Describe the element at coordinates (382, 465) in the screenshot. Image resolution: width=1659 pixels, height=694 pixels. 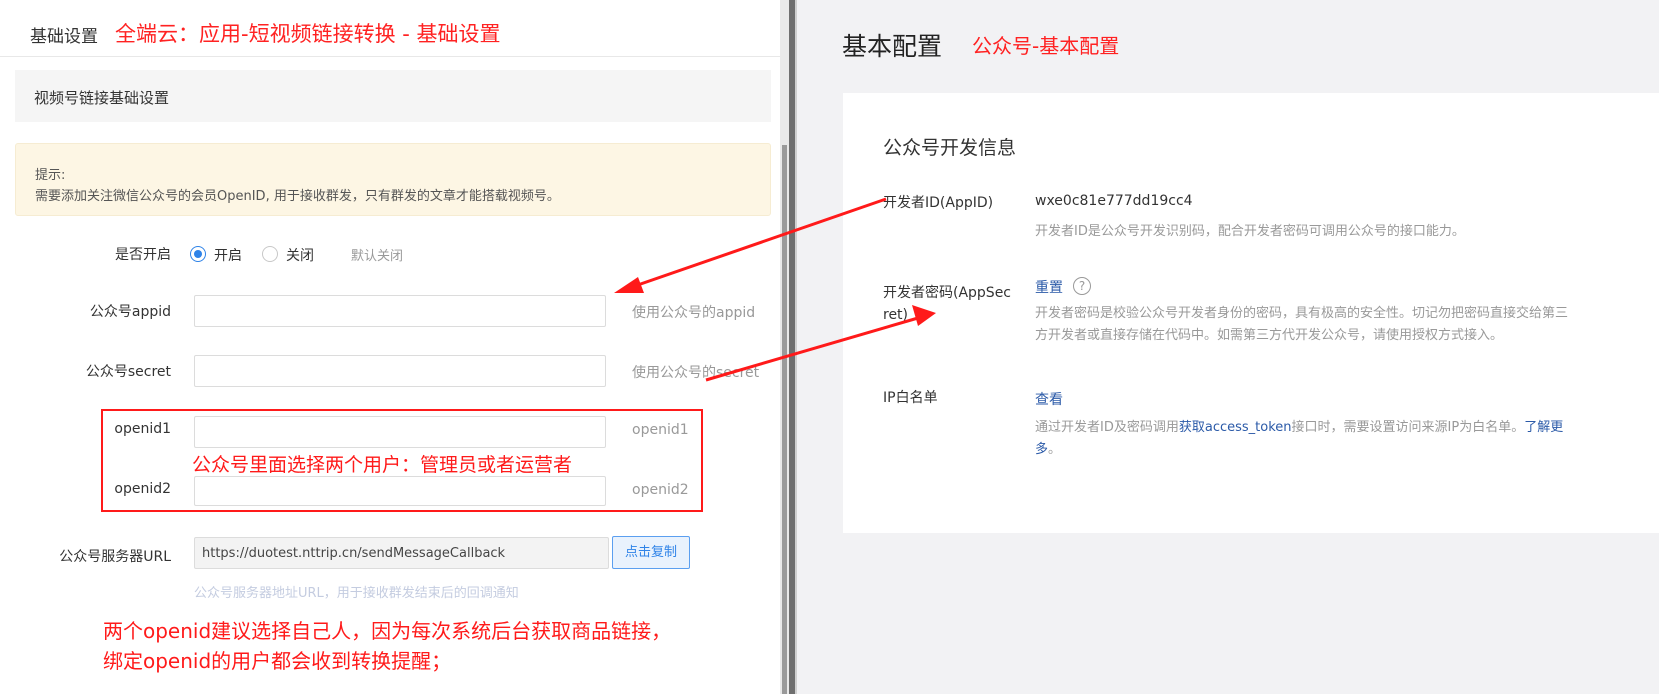
I see `annotation-box-text: 公众号里面选择两个用户：管理员或者运营者` at that location.